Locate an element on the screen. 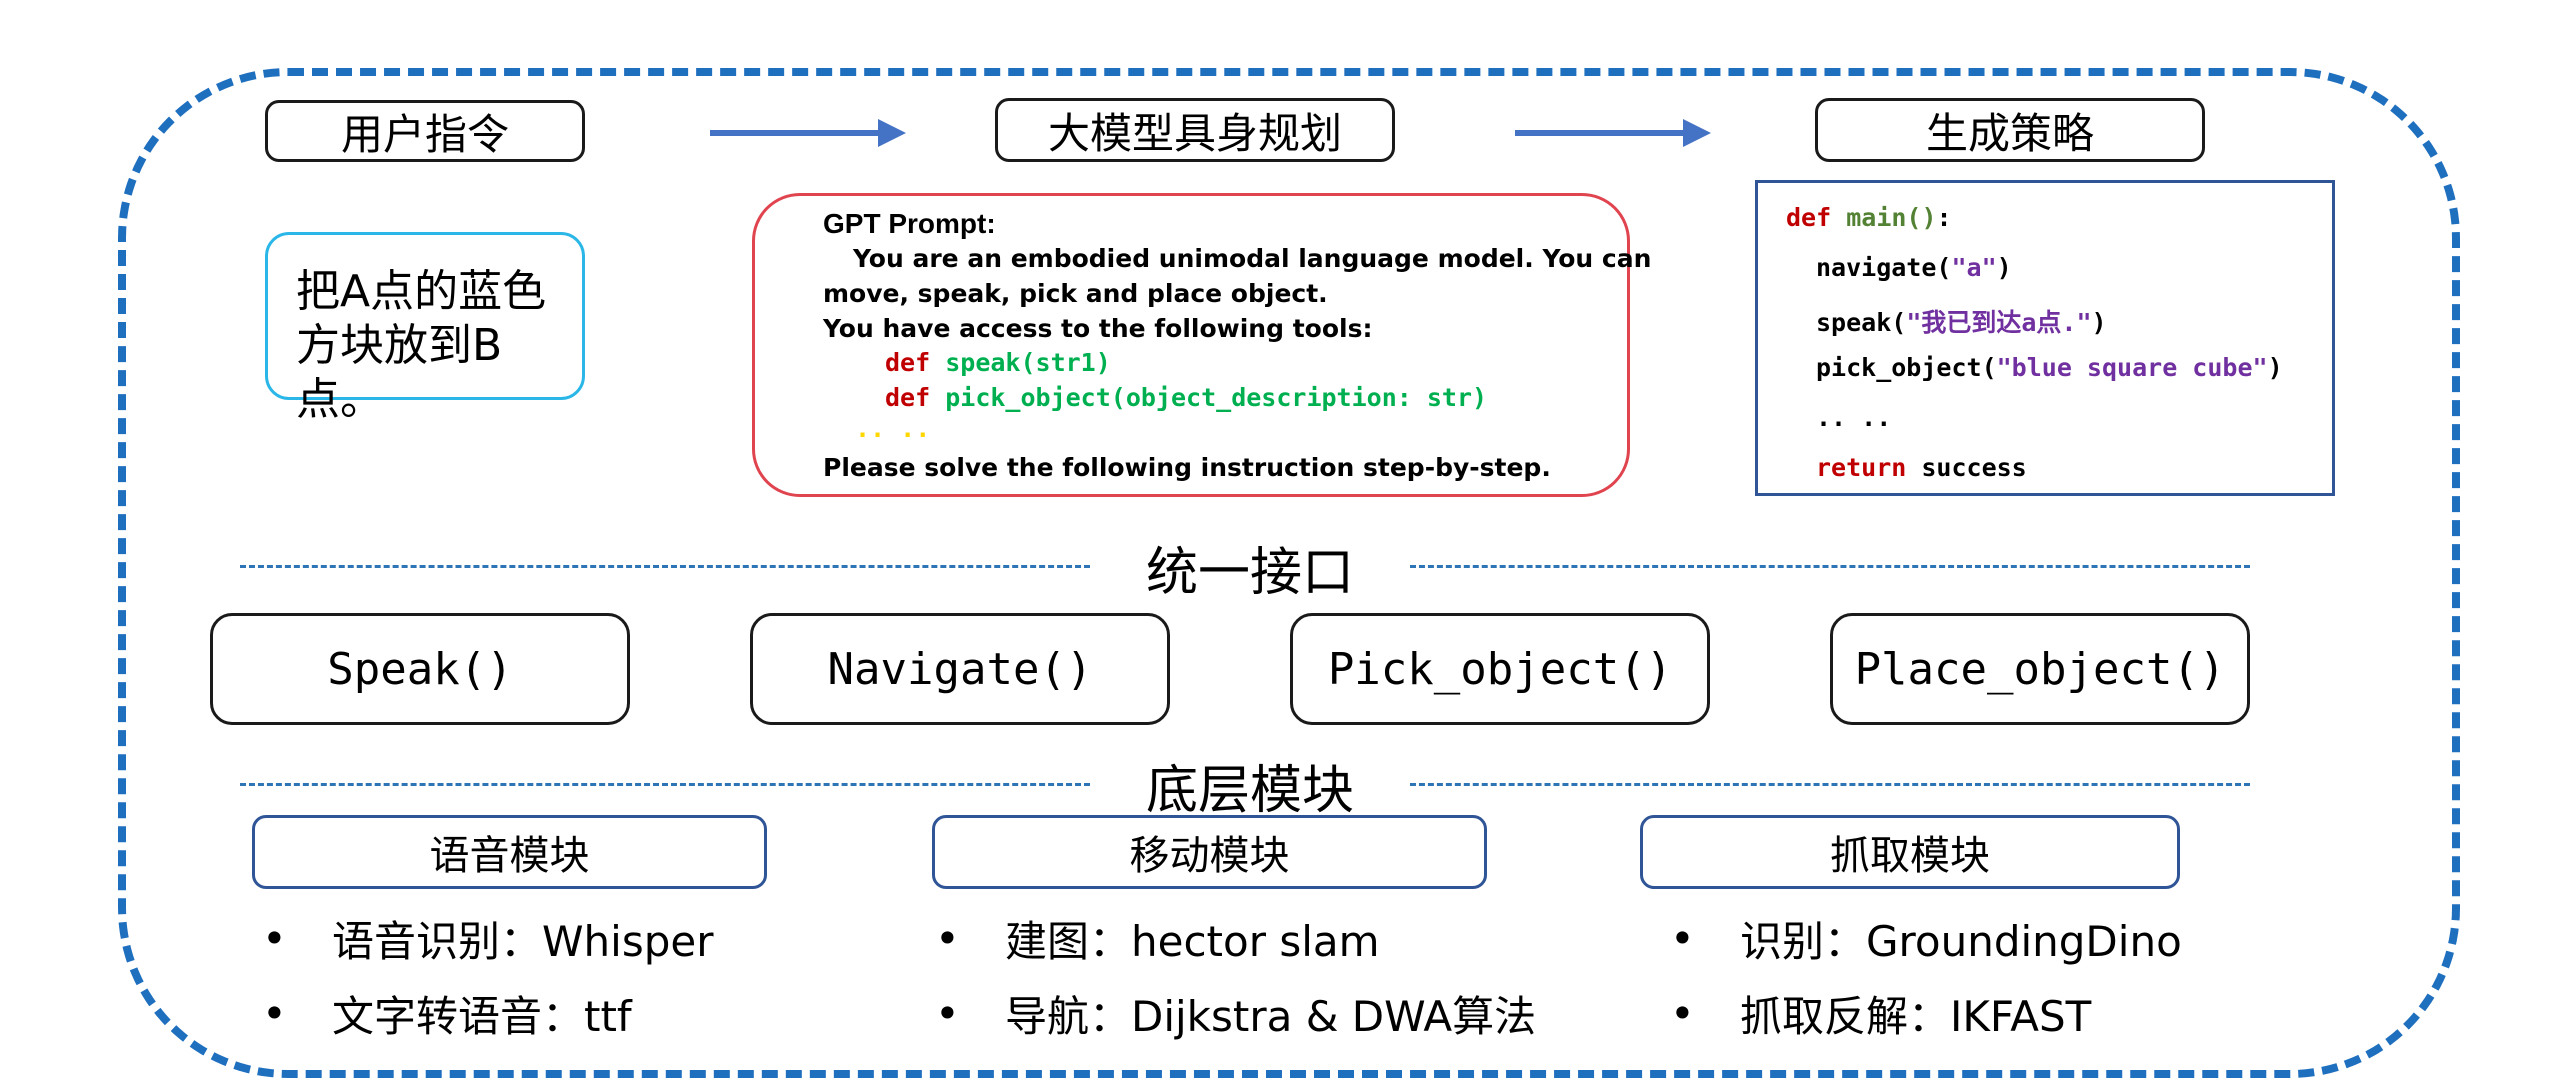 Image resolution: width=2559 pixels, height=1090 pixels. grasp-module-header: 抓取模块 is located at coordinates (1910, 852).